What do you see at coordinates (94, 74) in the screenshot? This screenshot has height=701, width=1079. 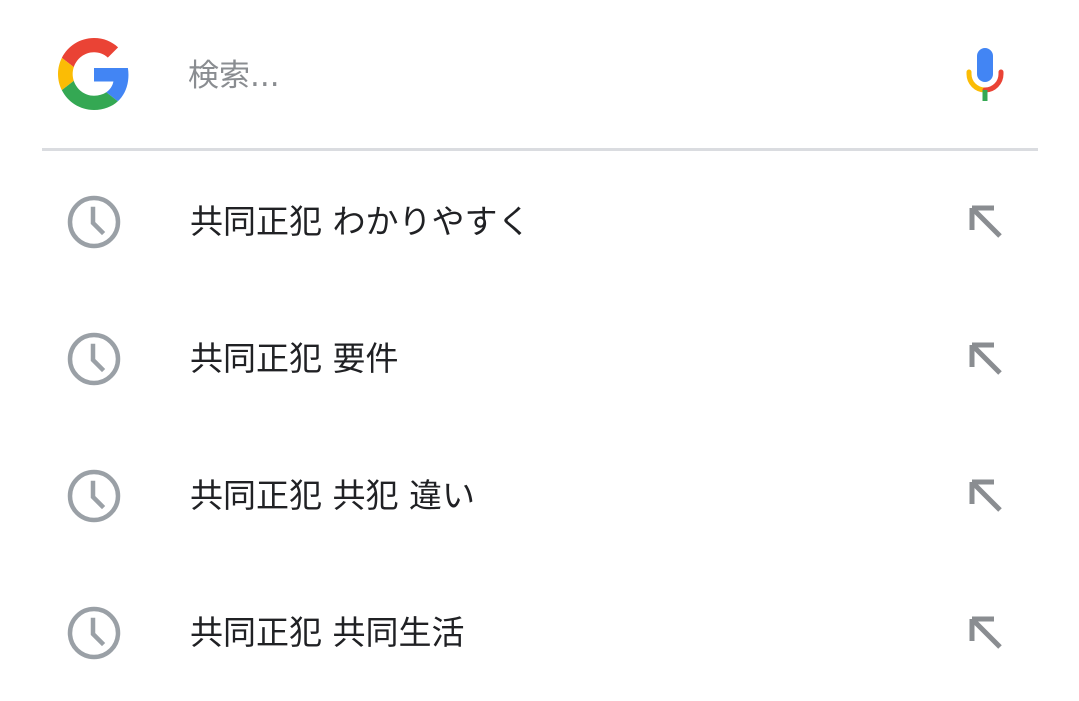 I see `google-logo-icon` at bounding box center [94, 74].